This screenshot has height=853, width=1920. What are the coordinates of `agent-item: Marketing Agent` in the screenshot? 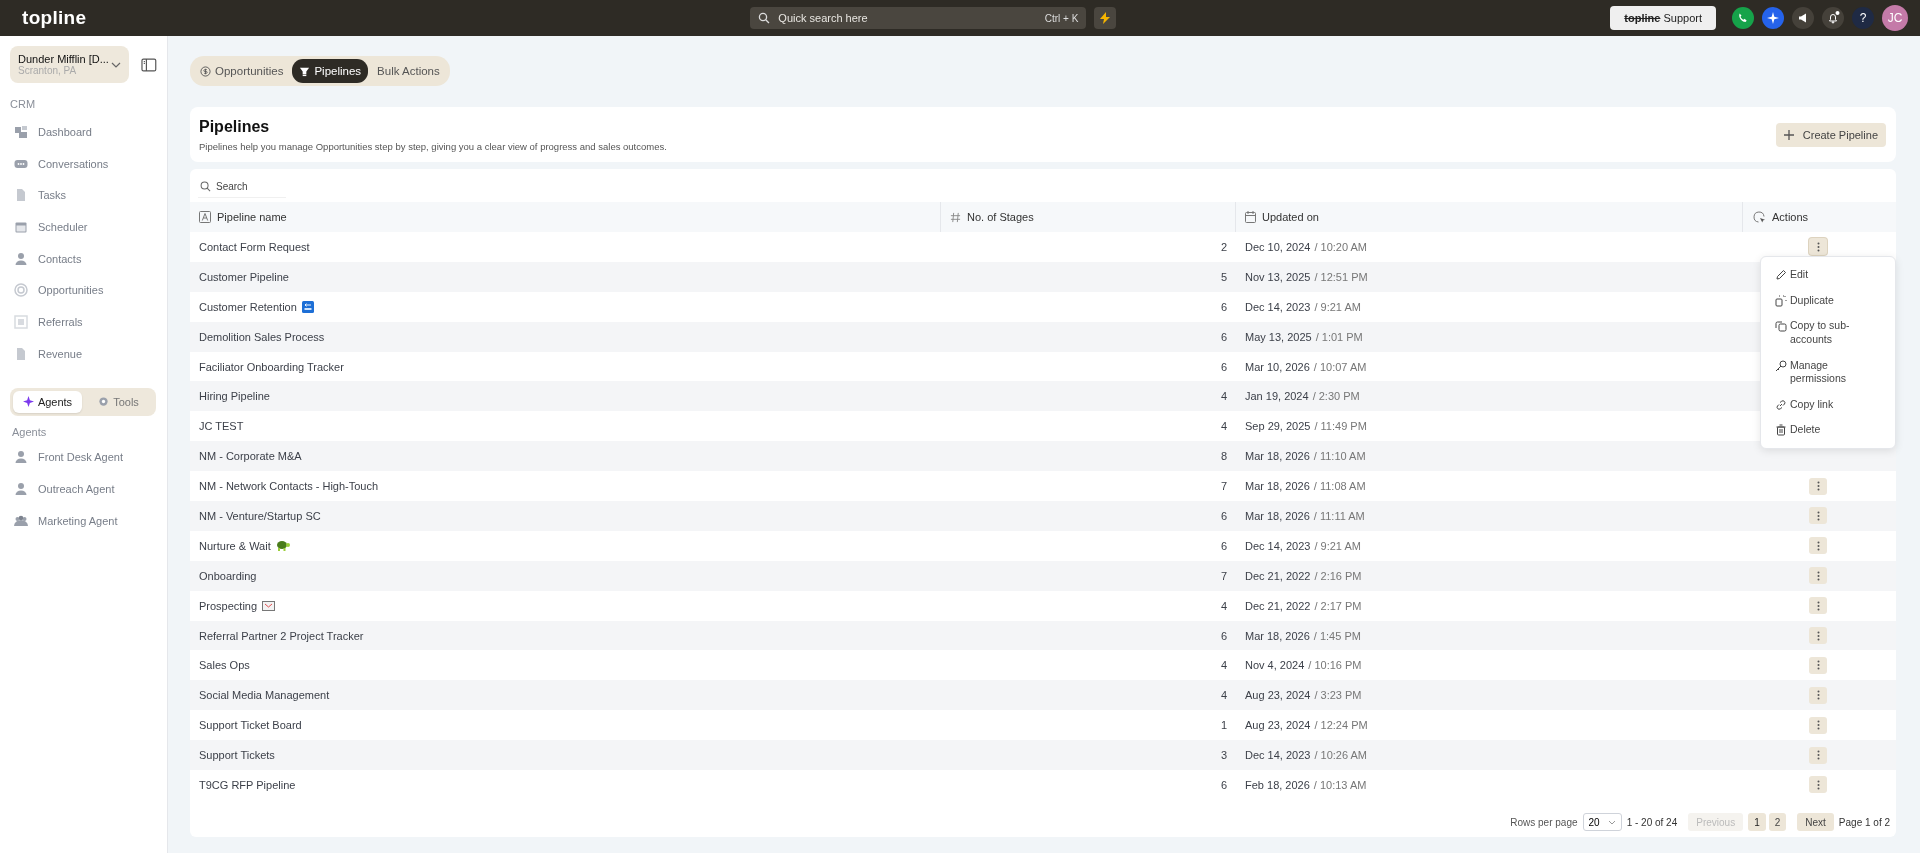 It's located at (83, 520).